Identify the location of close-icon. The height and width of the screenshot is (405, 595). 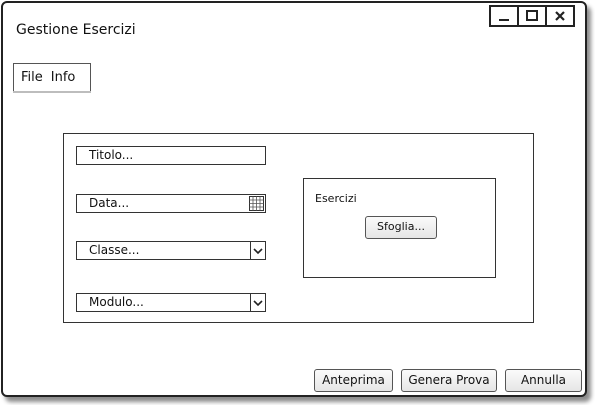
(560, 16).